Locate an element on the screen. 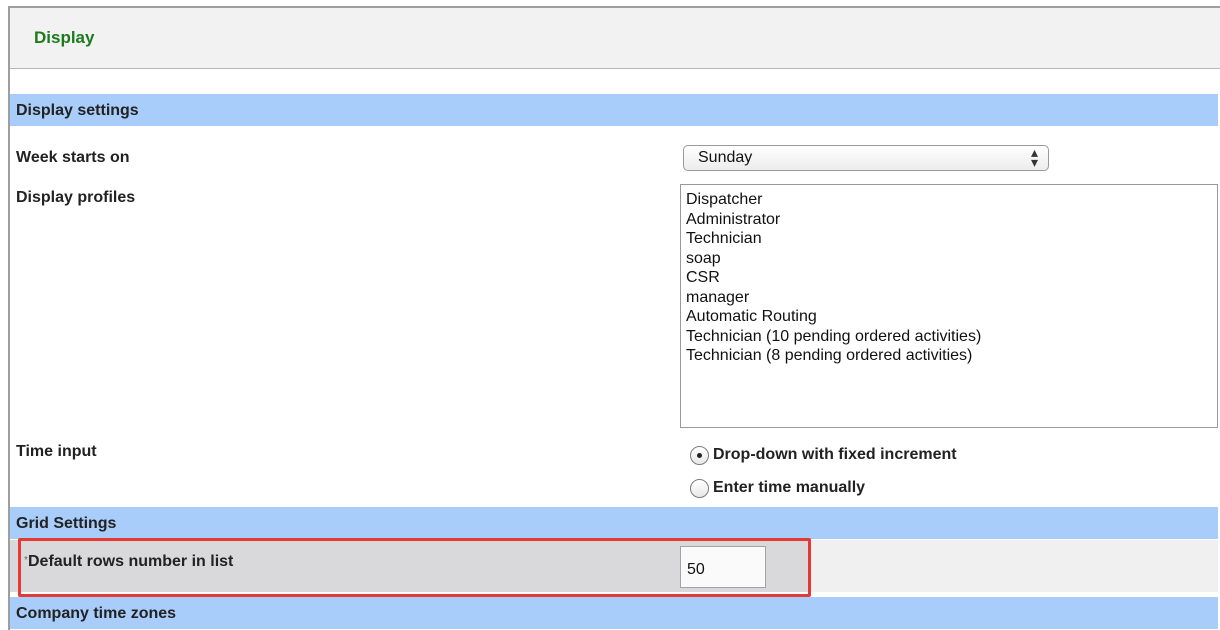 Image resolution: width=1220 pixels, height=630 pixels. radio-label: Drop-down with fixed increment is located at coordinates (835, 454).